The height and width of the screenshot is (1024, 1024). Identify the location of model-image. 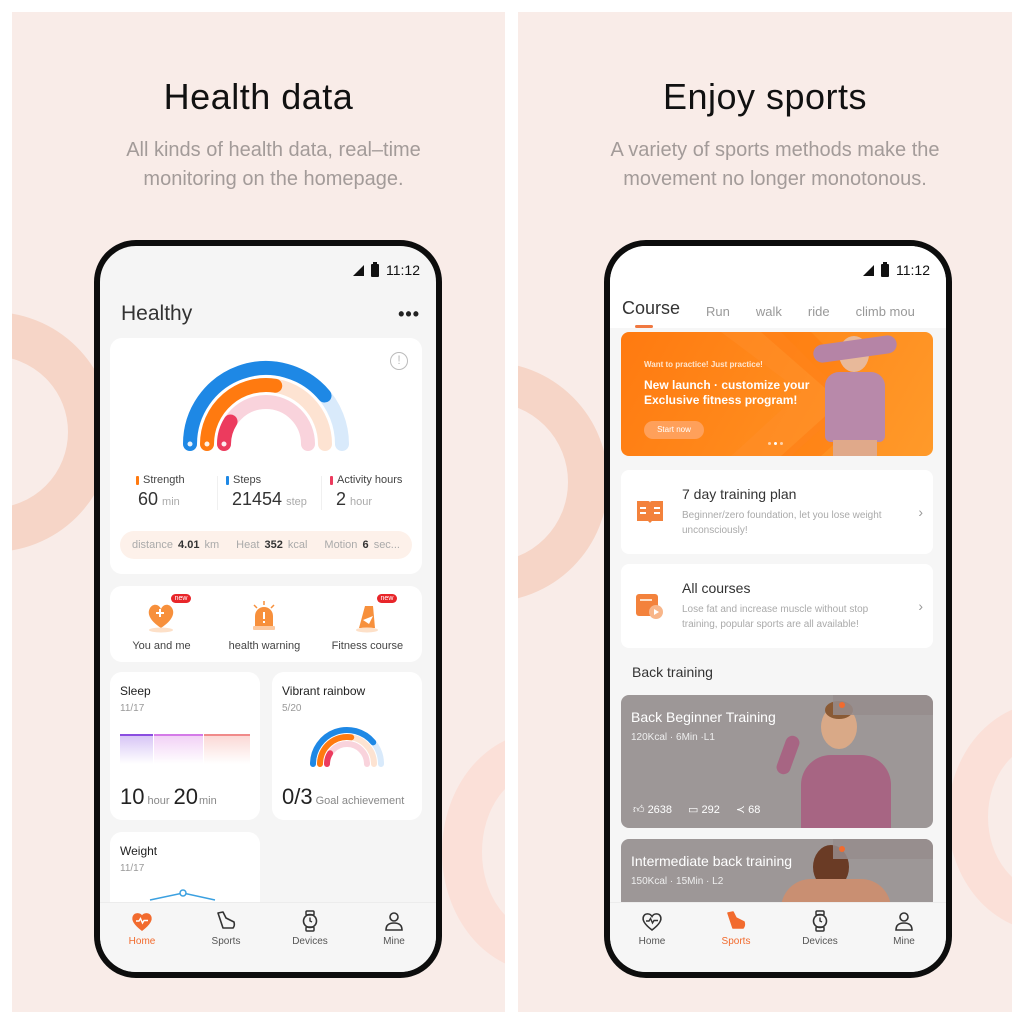
(858, 394).